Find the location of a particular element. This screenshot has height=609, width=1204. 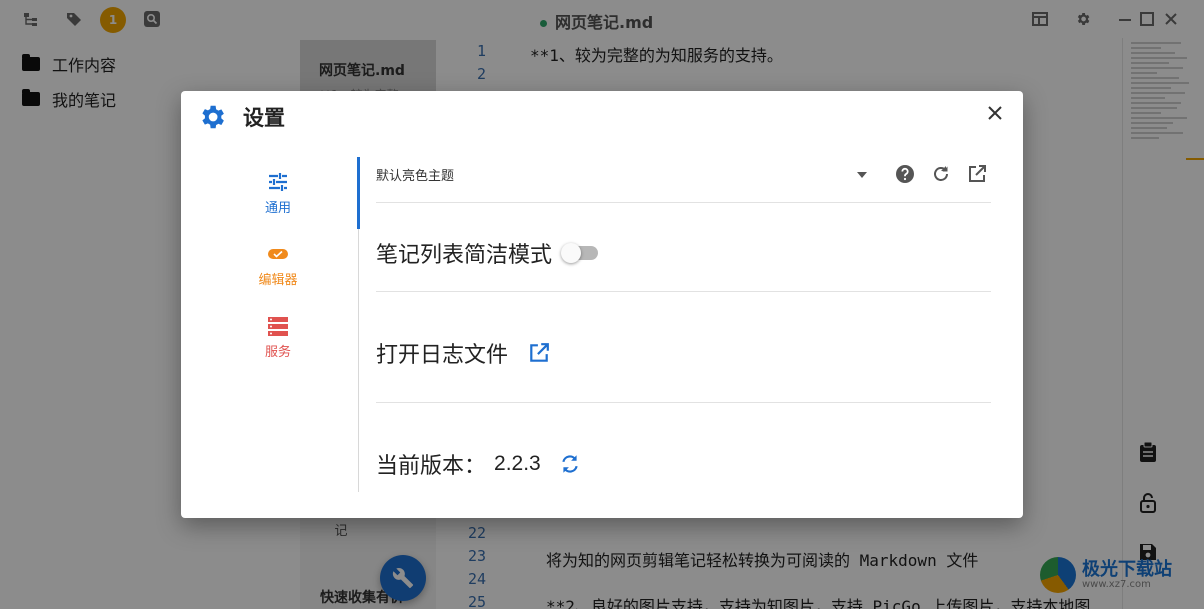

sliders-icon is located at coordinates (278, 181).